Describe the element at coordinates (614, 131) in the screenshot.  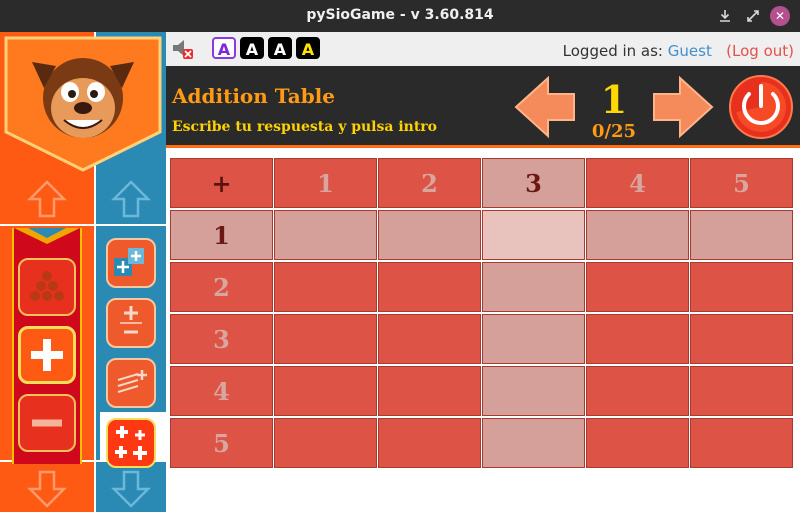
I see `score-counter: 0/25` at that location.